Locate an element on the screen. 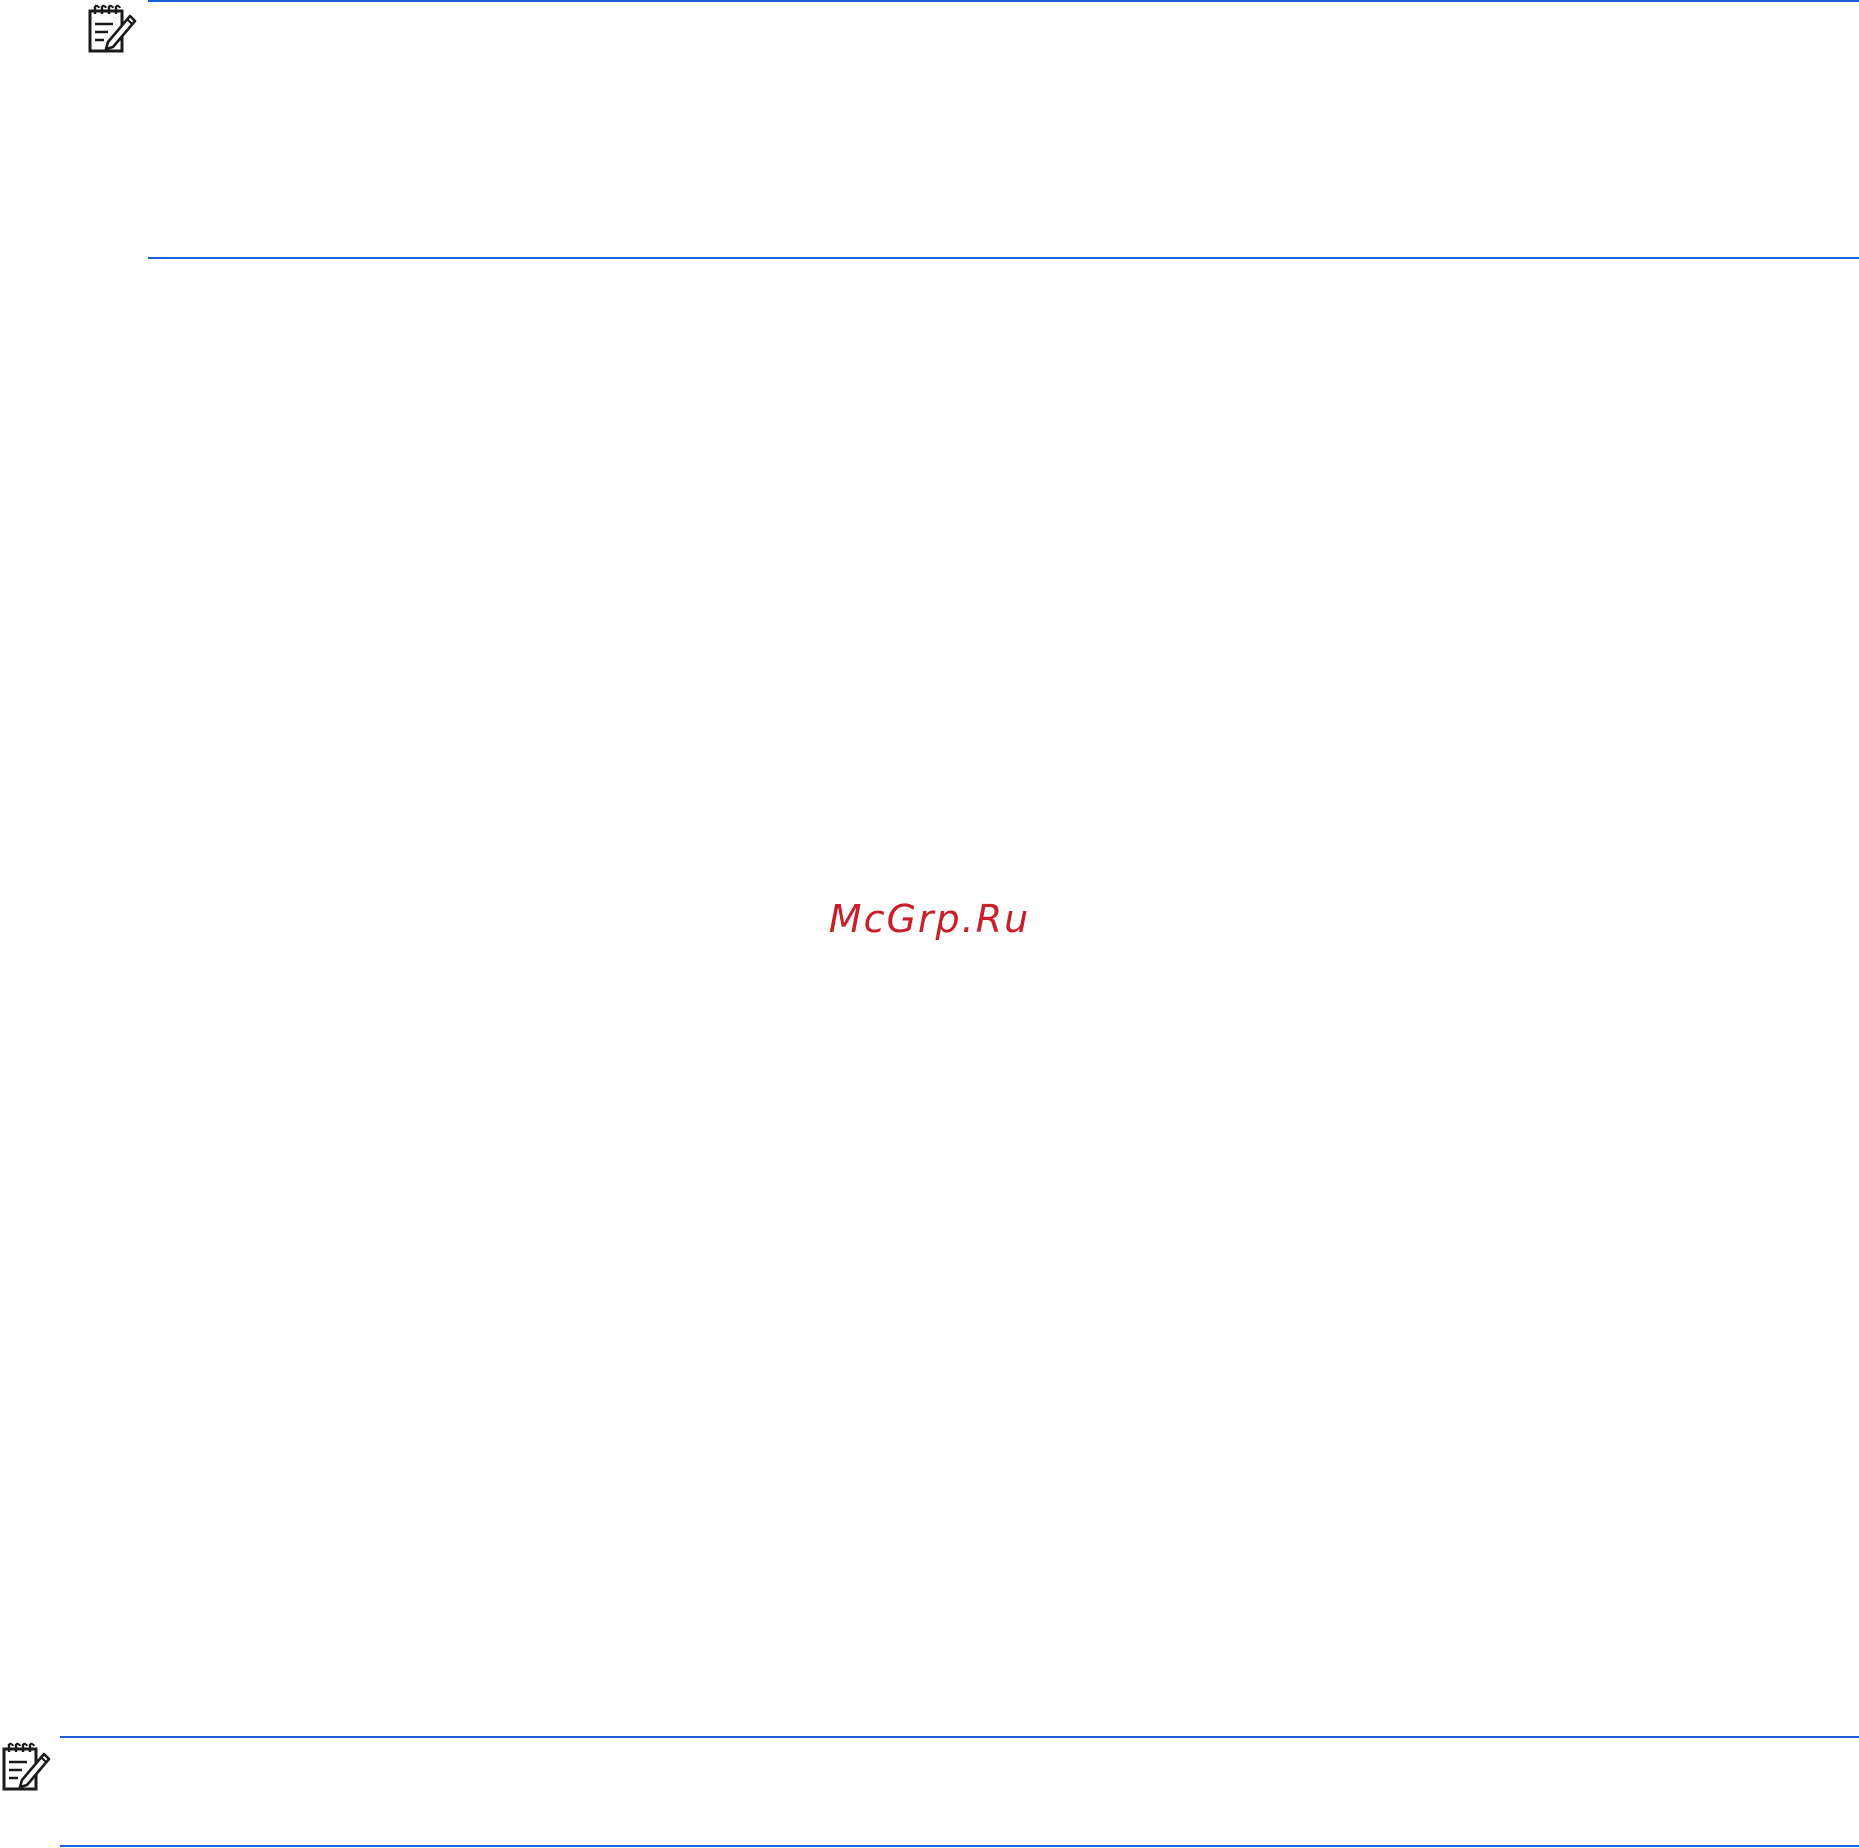 The height and width of the screenshot is (1848, 1859). watermark-text: McGrp.Ru is located at coordinates (929, 919).